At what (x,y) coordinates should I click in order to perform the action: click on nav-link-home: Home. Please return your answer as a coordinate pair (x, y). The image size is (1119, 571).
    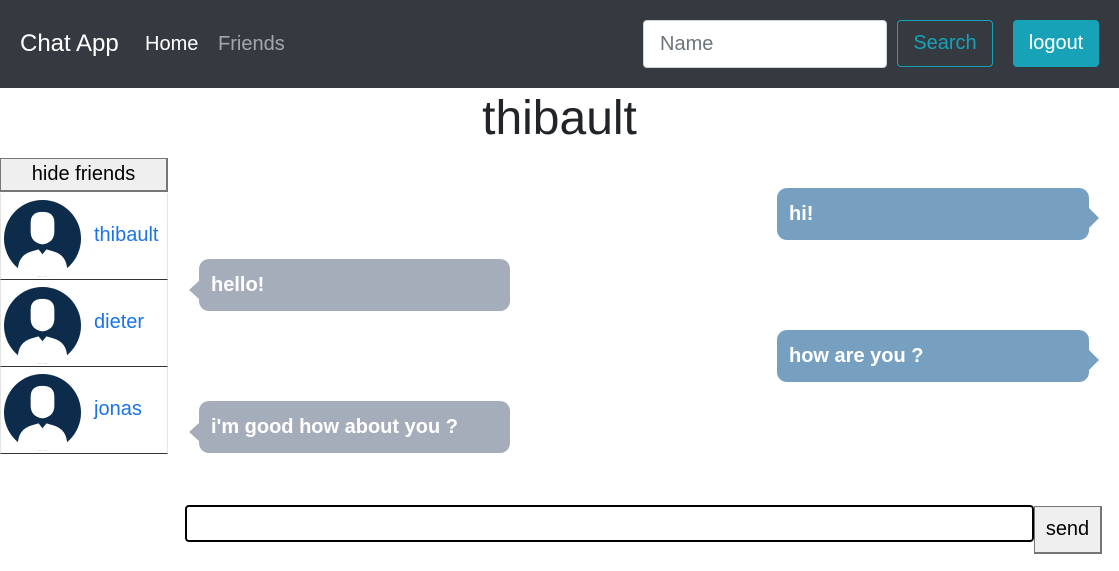
    Looking at the image, I should click on (171, 44).